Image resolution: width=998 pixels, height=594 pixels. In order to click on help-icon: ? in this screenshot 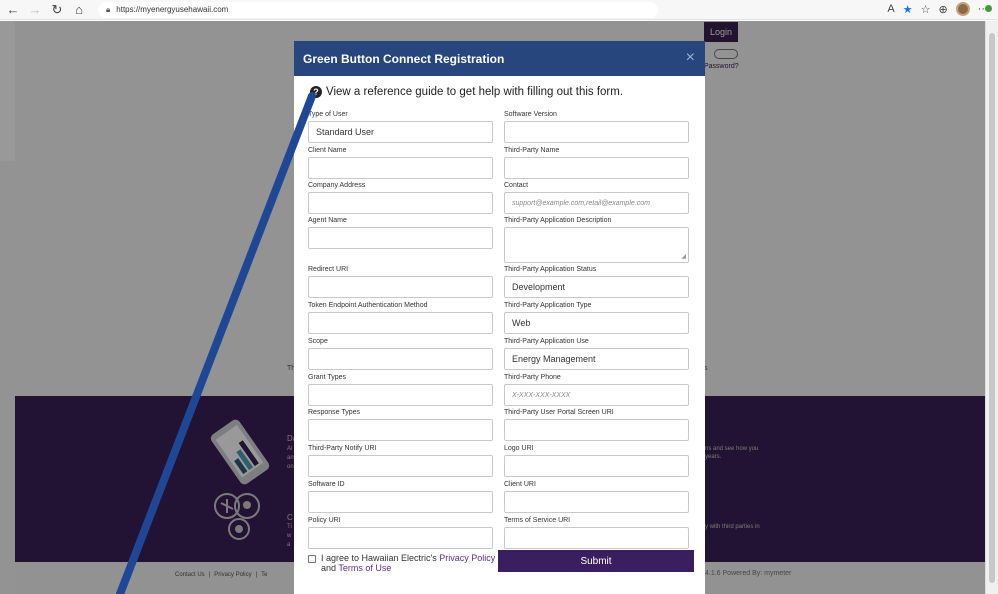, I will do `click(316, 92)`.